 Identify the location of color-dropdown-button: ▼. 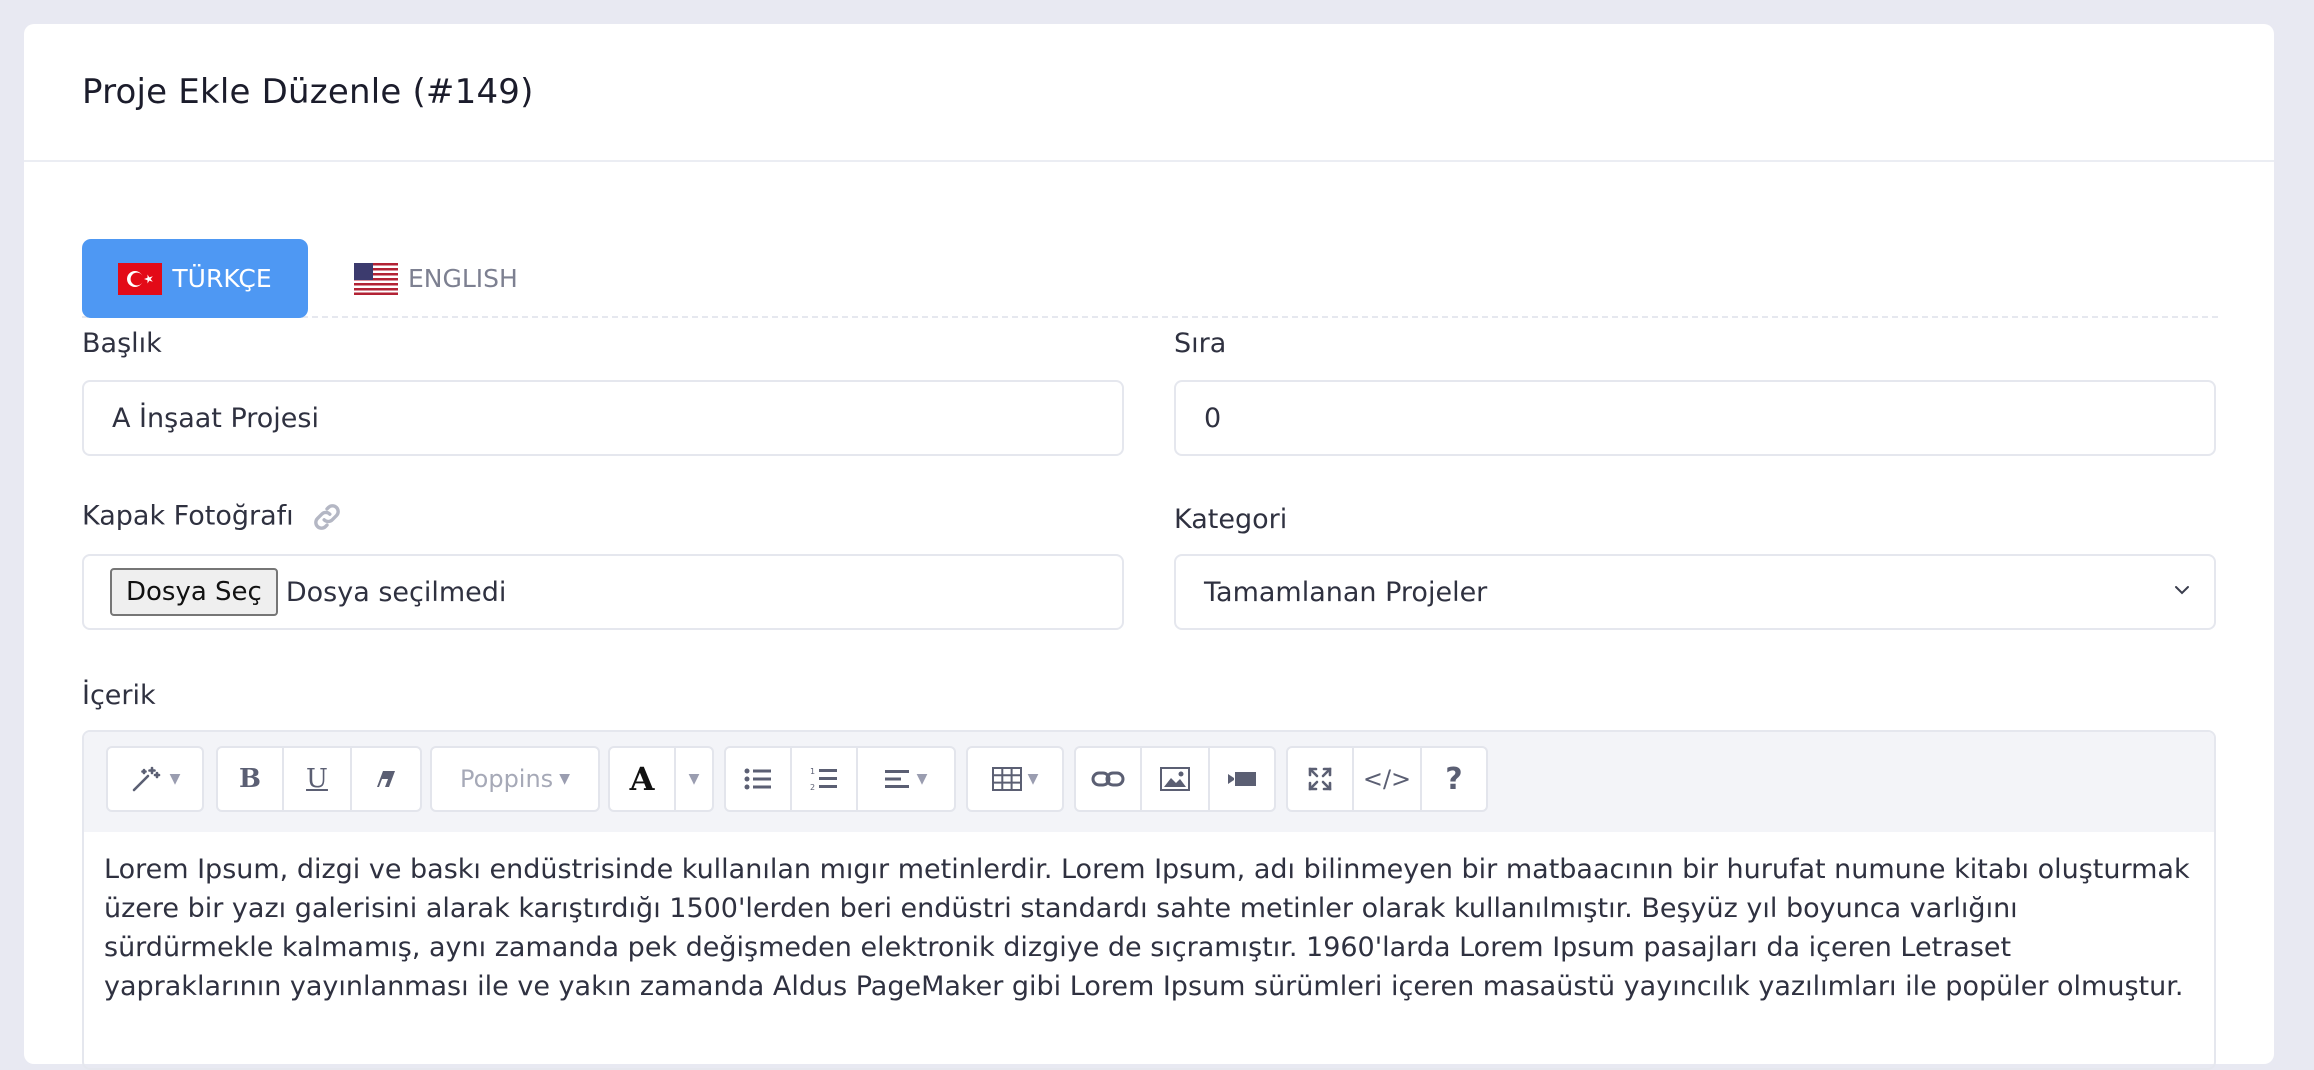
(694, 779).